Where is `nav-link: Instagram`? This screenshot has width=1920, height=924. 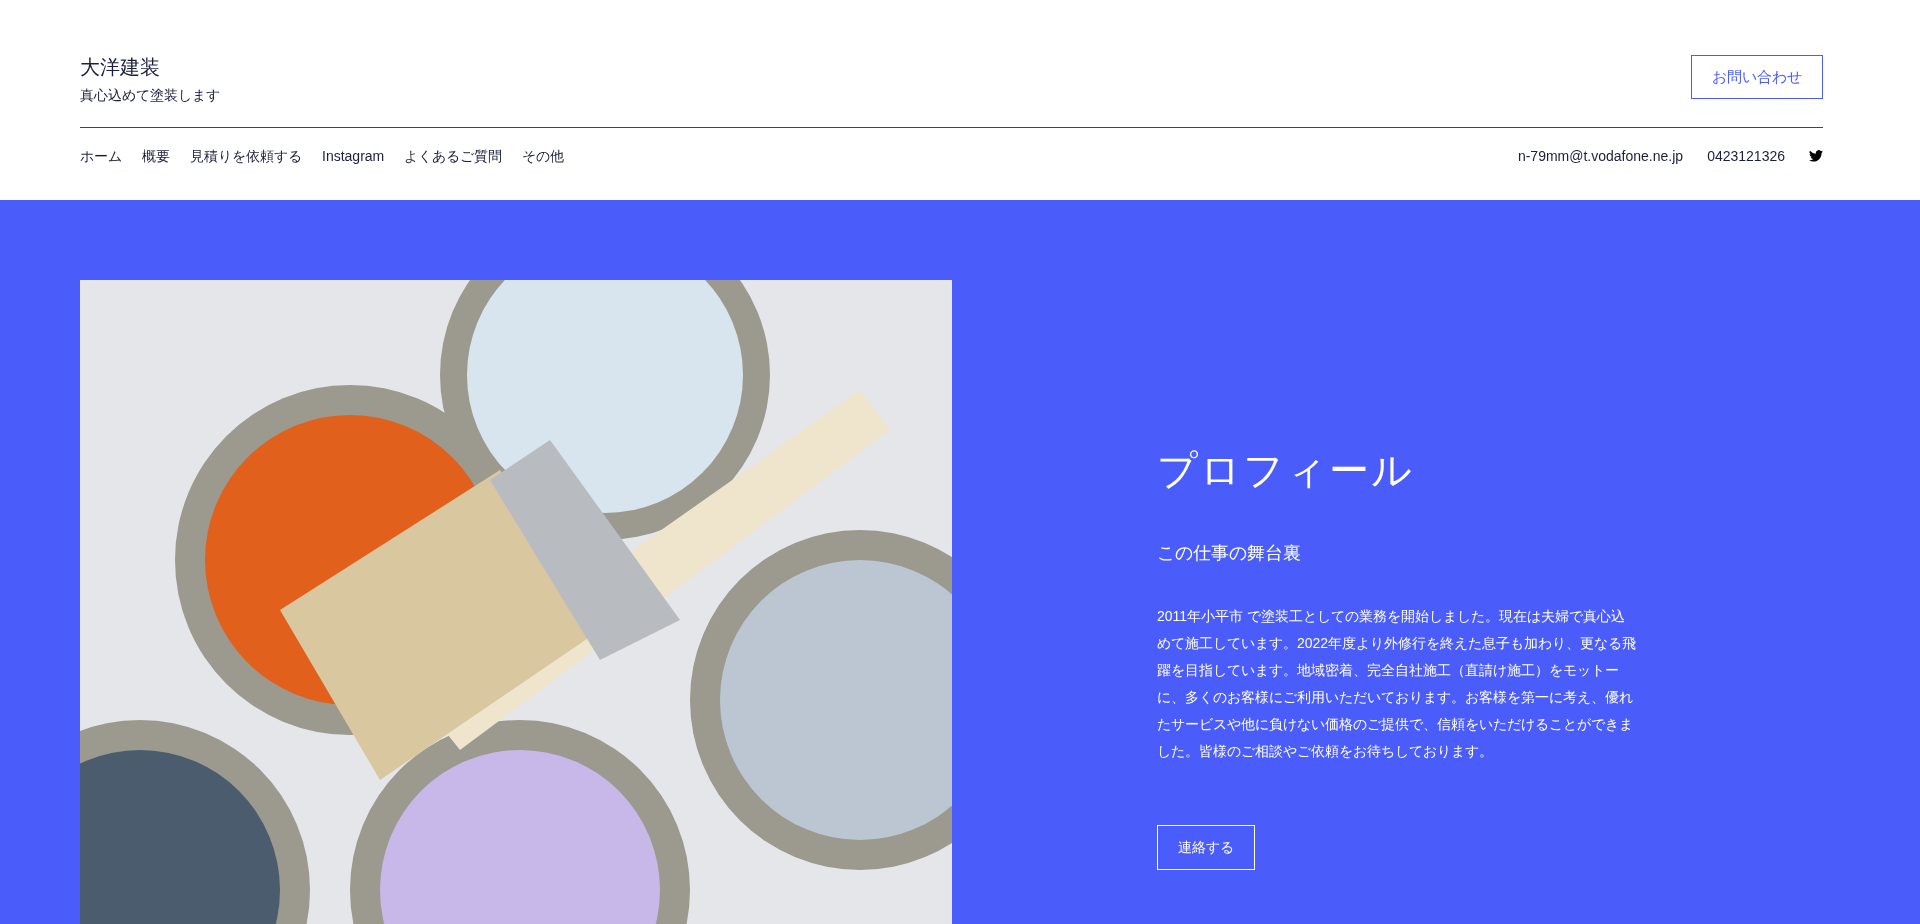 nav-link: Instagram is located at coordinates (353, 156).